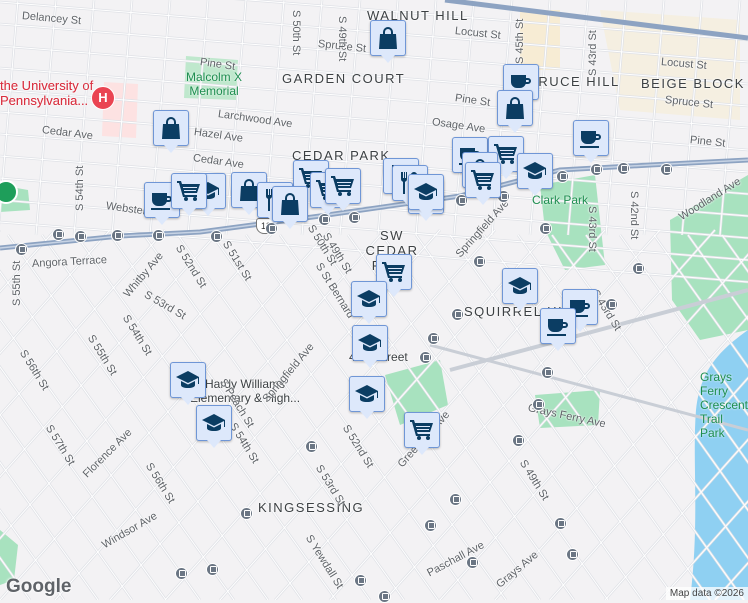  Describe the element at coordinates (17, 283) in the screenshot. I see `street-label: S 55th St` at that location.